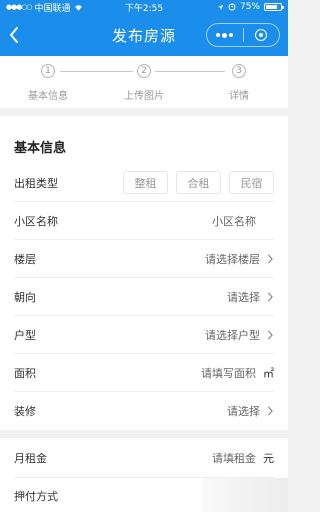 The image size is (320, 512). I want to click on status-right: 75%, so click(250, 7).